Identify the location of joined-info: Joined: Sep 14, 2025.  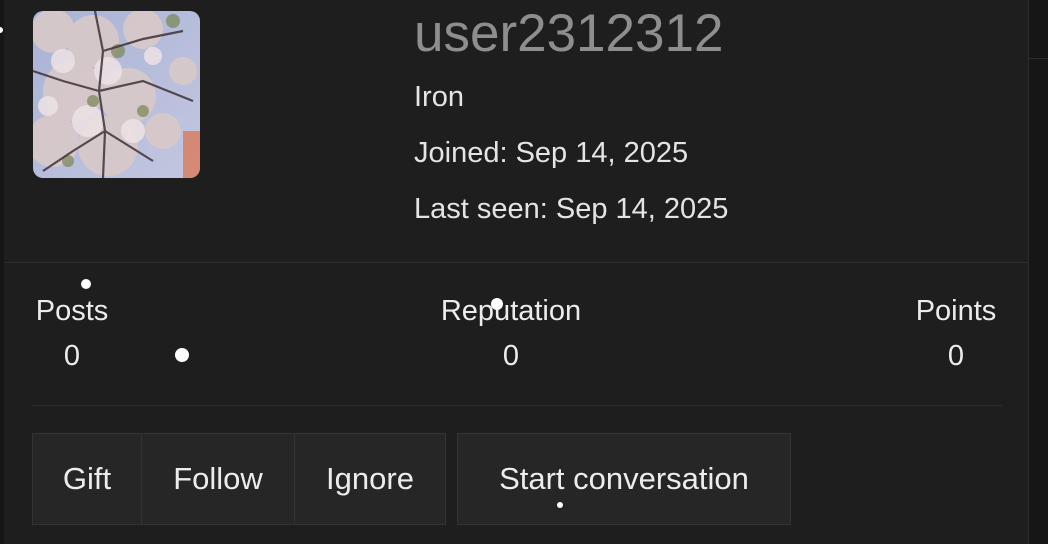
(551, 153).